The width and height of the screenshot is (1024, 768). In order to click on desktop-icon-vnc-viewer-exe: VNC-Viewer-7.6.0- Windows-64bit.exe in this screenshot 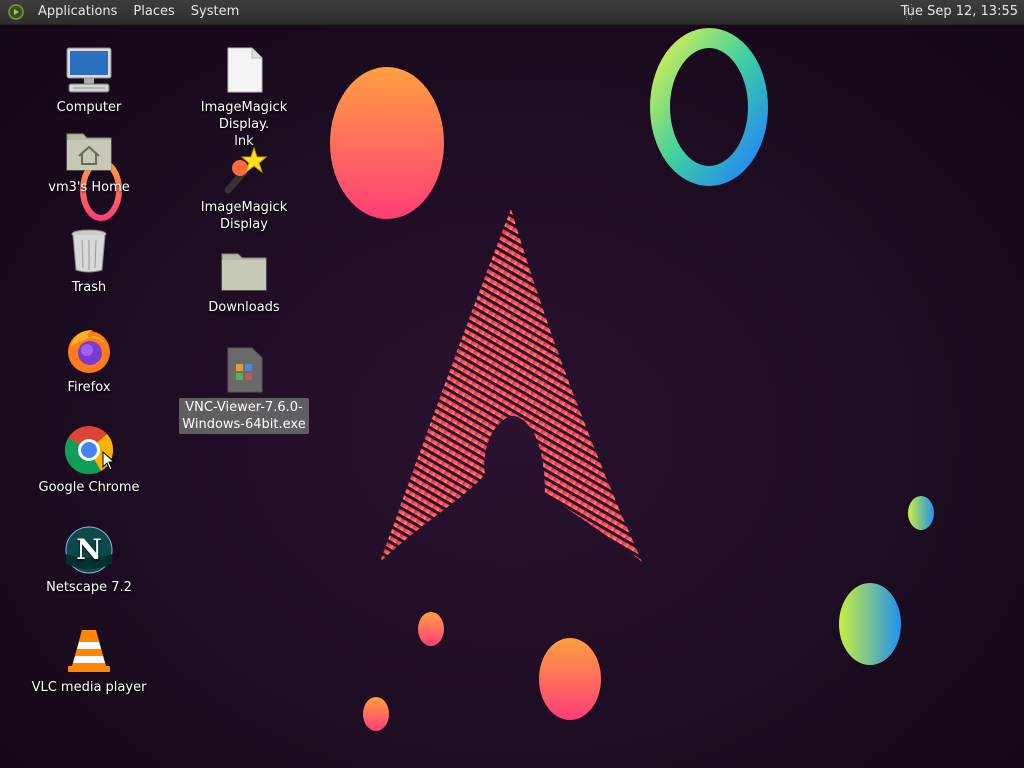, I will do `click(244, 389)`.